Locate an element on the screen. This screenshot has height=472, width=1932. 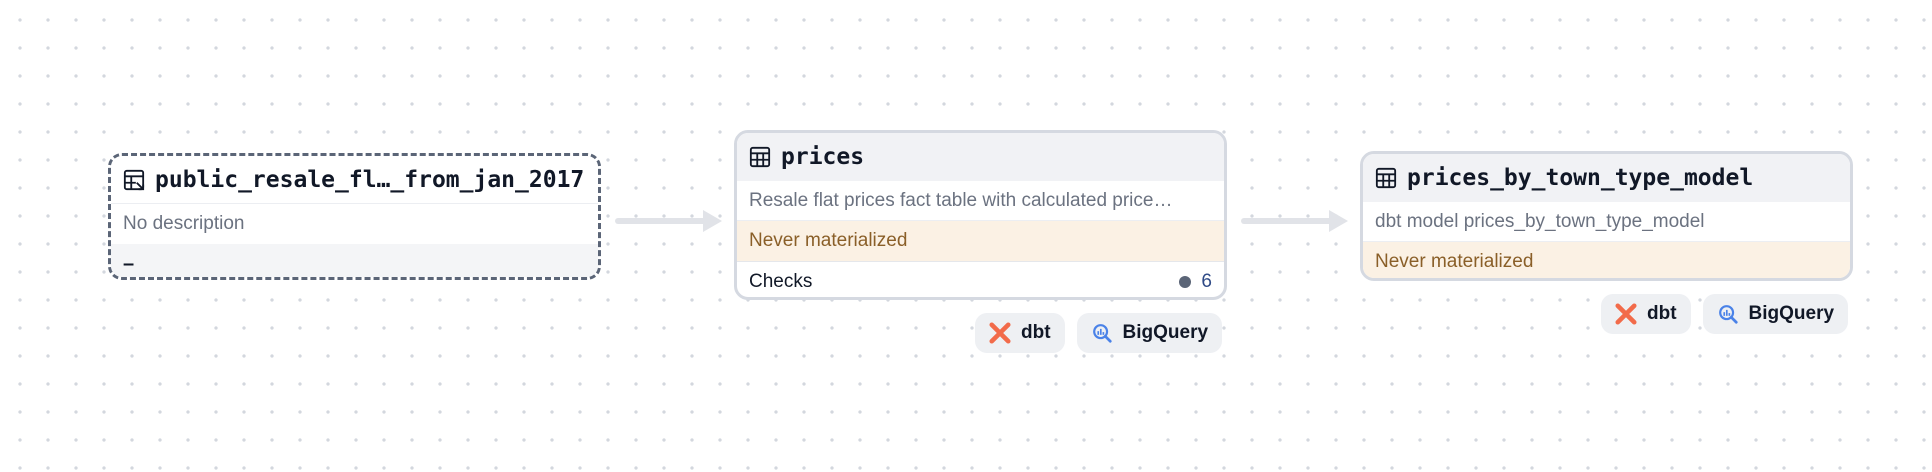
checks-label: Checks is located at coordinates (781, 281).